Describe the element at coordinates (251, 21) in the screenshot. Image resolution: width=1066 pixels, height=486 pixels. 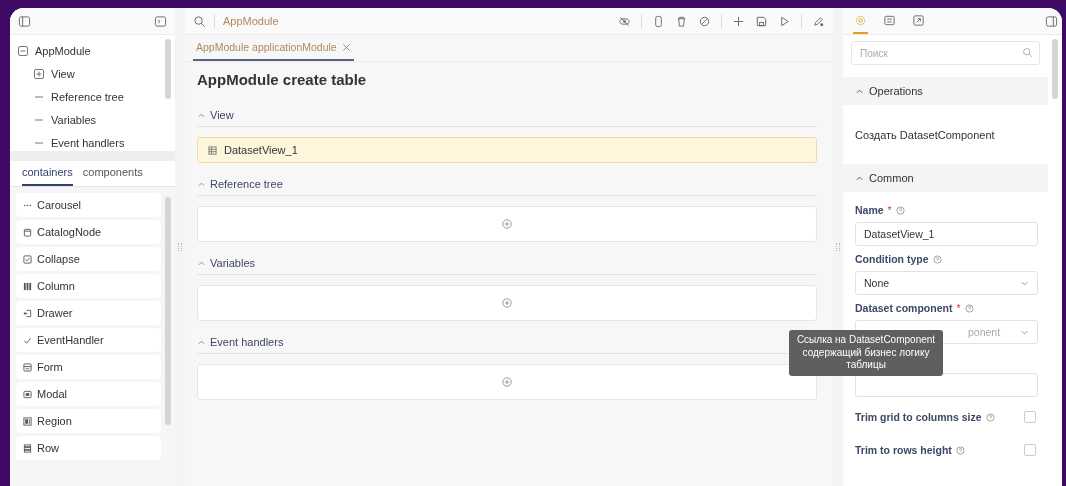
I see `module-name: AppModule` at that location.